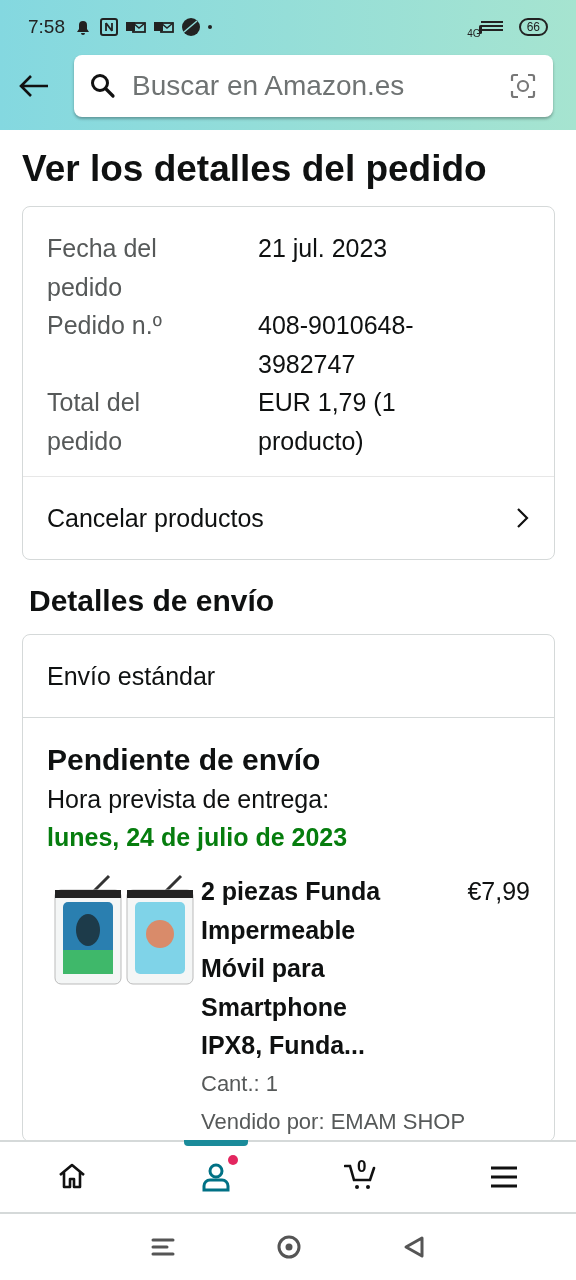 This screenshot has height=1280, width=576. What do you see at coordinates (255, 169) in the screenshot?
I see `page-title: Ver los detalles del pedido` at bounding box center [255, 169].